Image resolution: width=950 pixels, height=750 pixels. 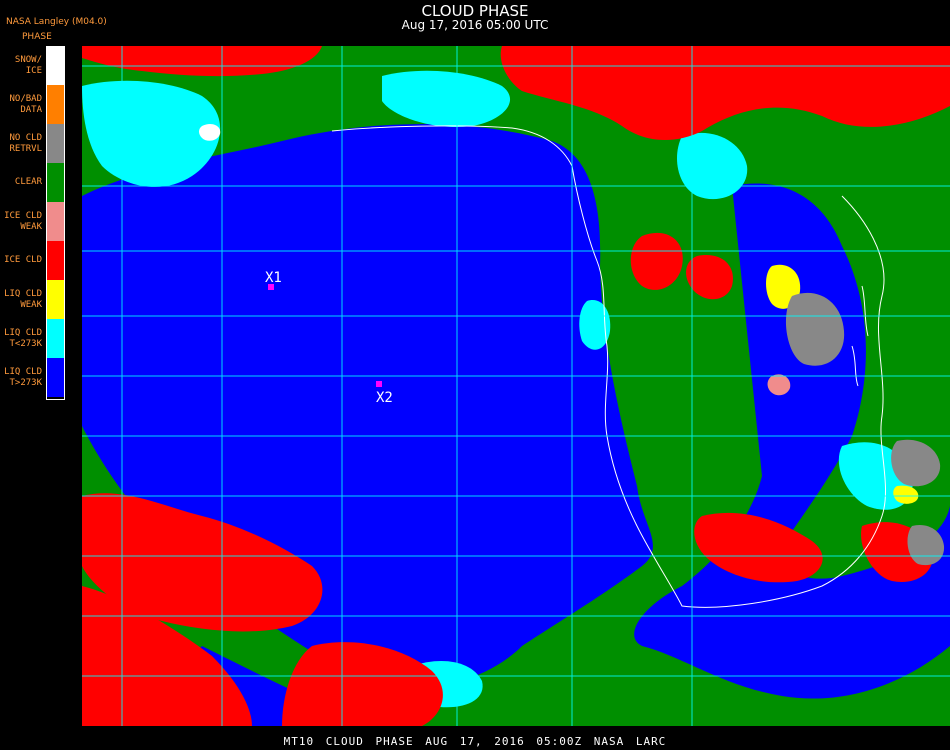 I want to click on legend-label-line: RETRVL, so click(x=25, y=148).